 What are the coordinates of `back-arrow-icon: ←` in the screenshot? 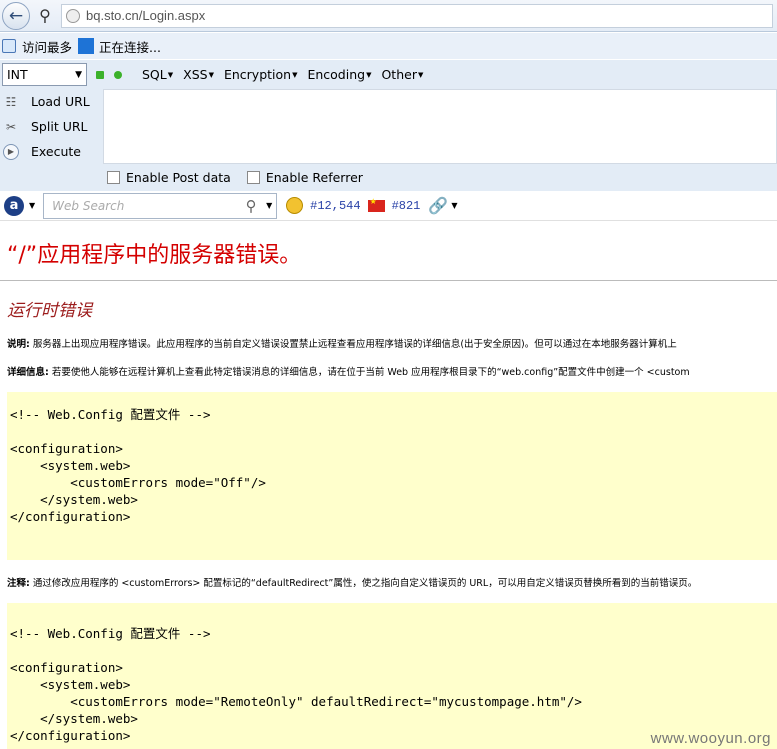 It's located at (16, 15).